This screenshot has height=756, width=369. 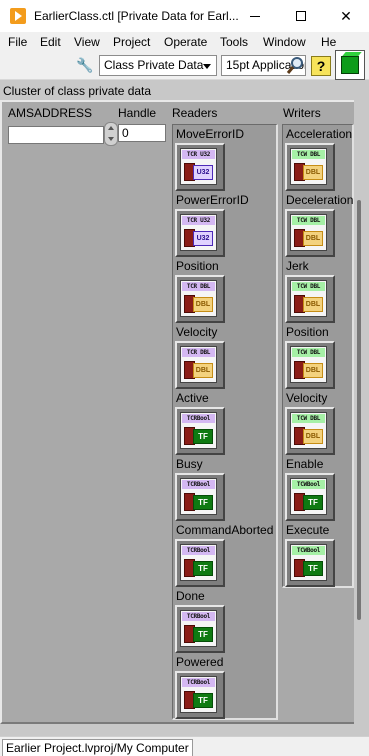 I want to click on class-icon, so click(x=350, y=65).